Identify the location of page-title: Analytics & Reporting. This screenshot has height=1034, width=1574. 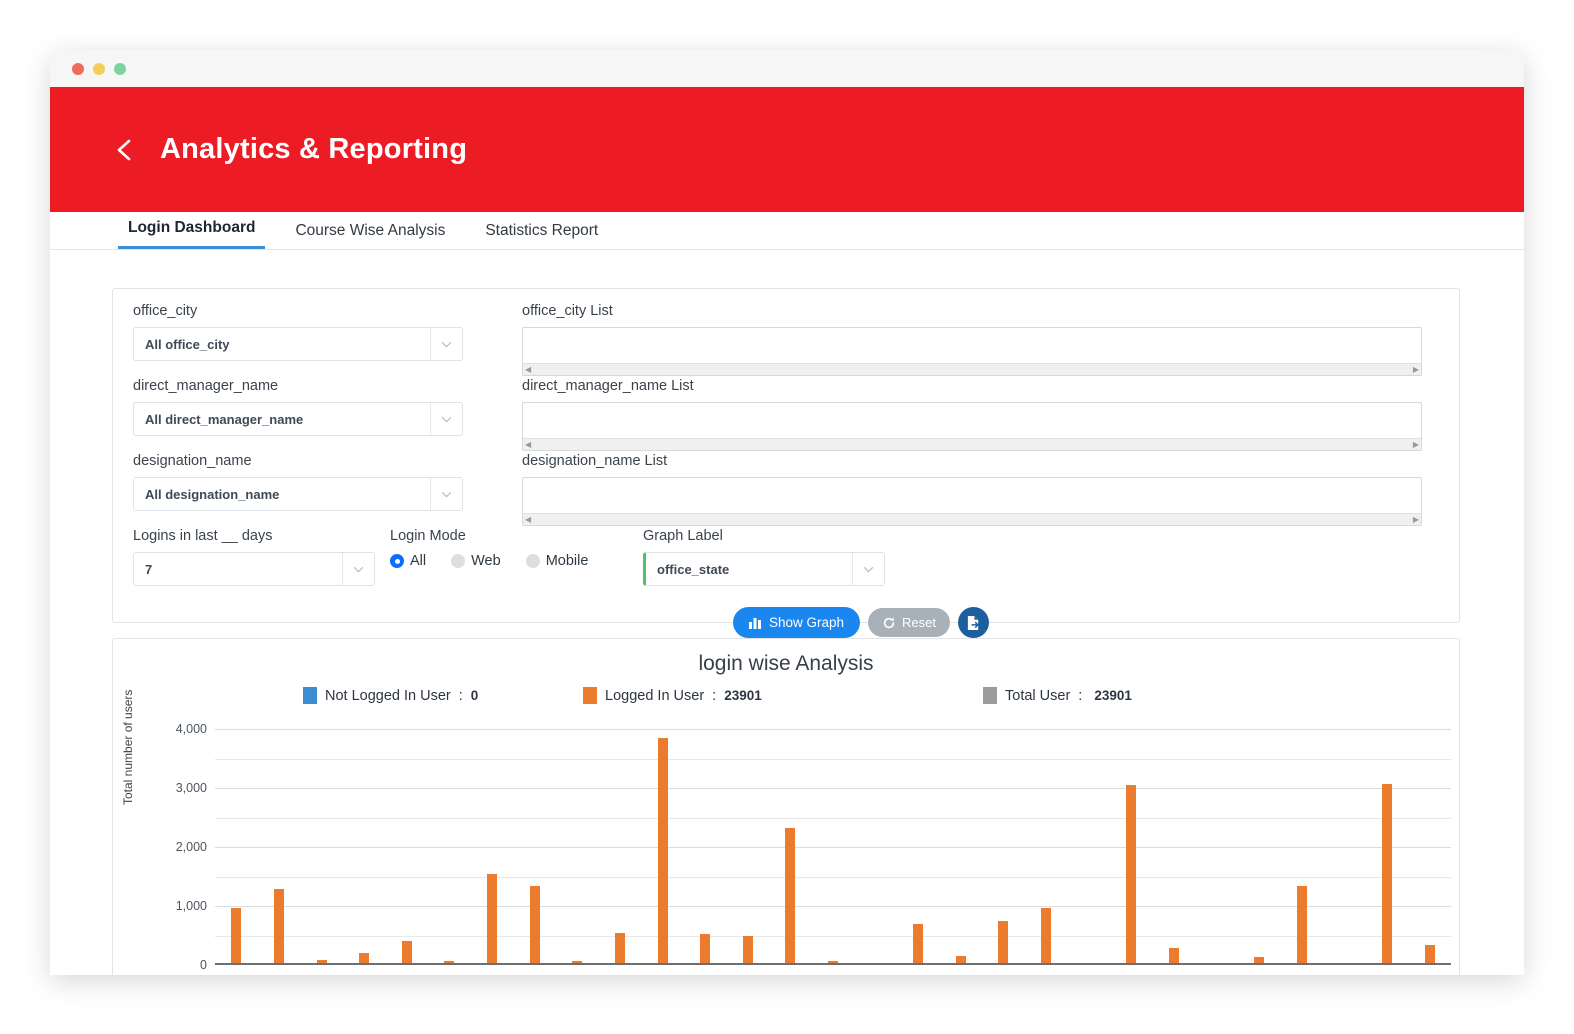
(314, 149).